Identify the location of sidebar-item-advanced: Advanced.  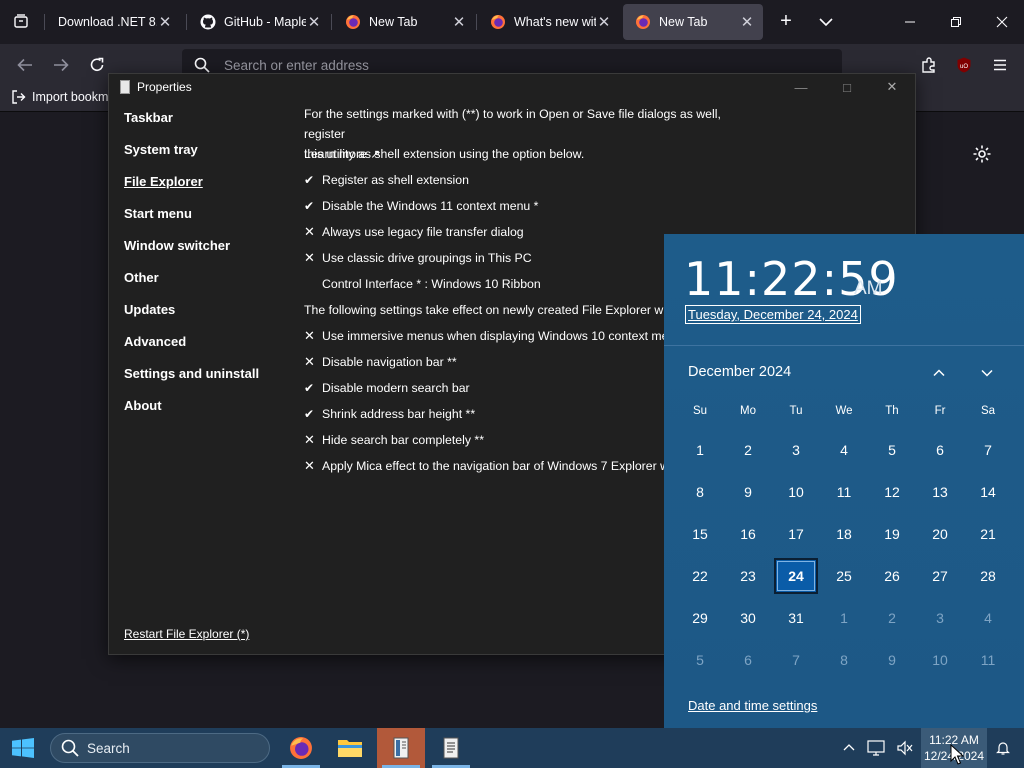
(155, 341).